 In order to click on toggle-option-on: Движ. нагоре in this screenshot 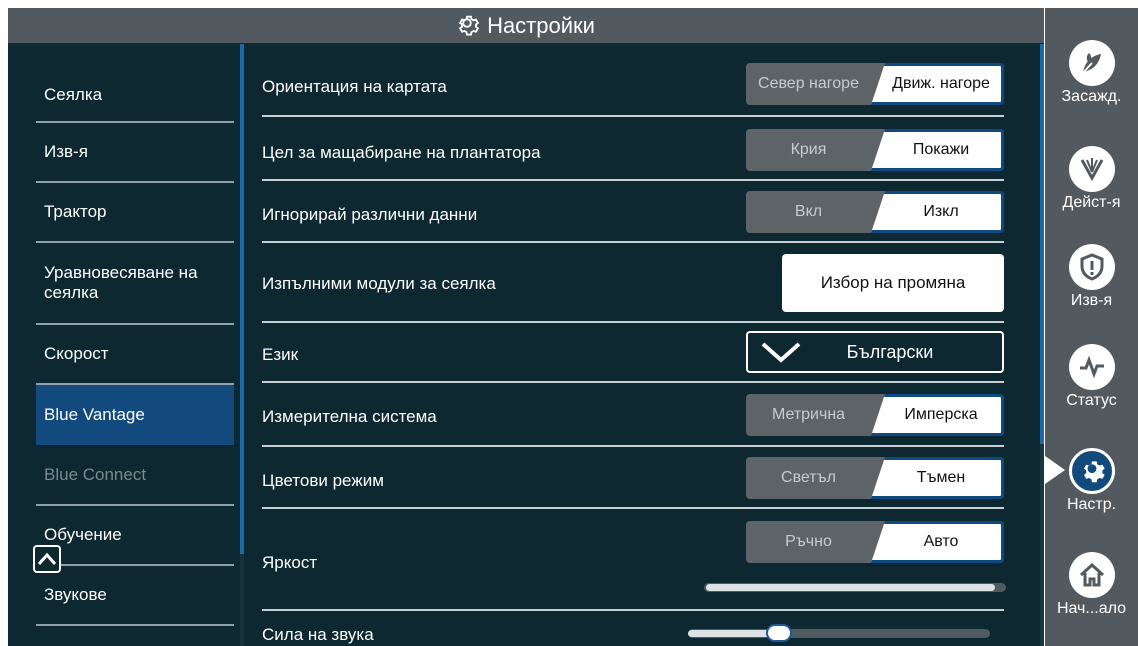, I will do `click(937, 84)`.